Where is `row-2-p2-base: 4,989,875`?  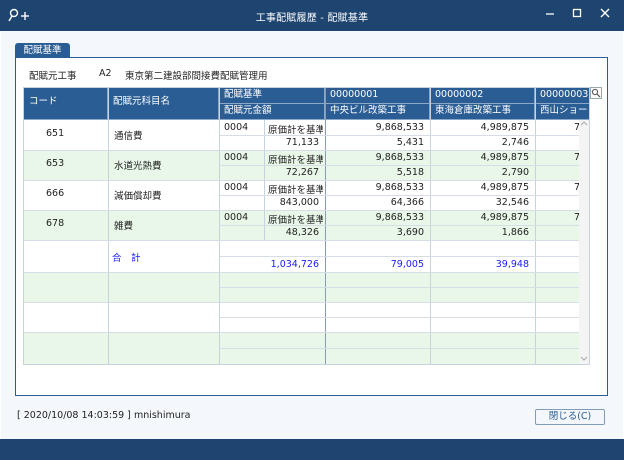 row-2-p2-base: 4,989,875 is located at coordinates (482, 157).